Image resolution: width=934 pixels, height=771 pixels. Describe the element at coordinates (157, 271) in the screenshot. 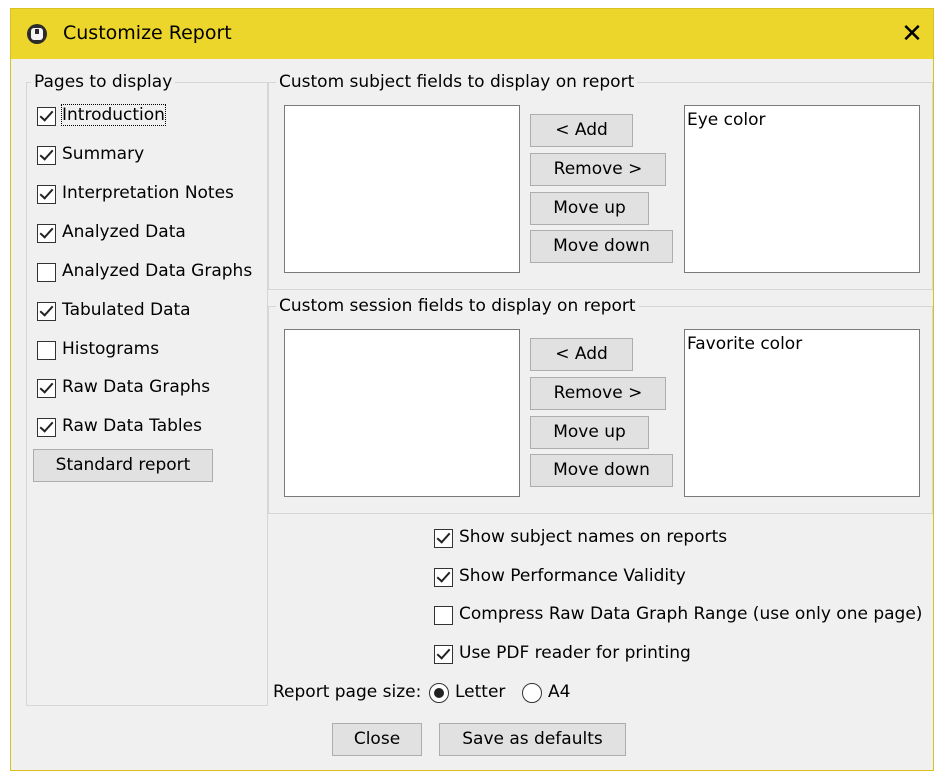

I see `checkbox-label: Analyzed Data Graphs` at that location.